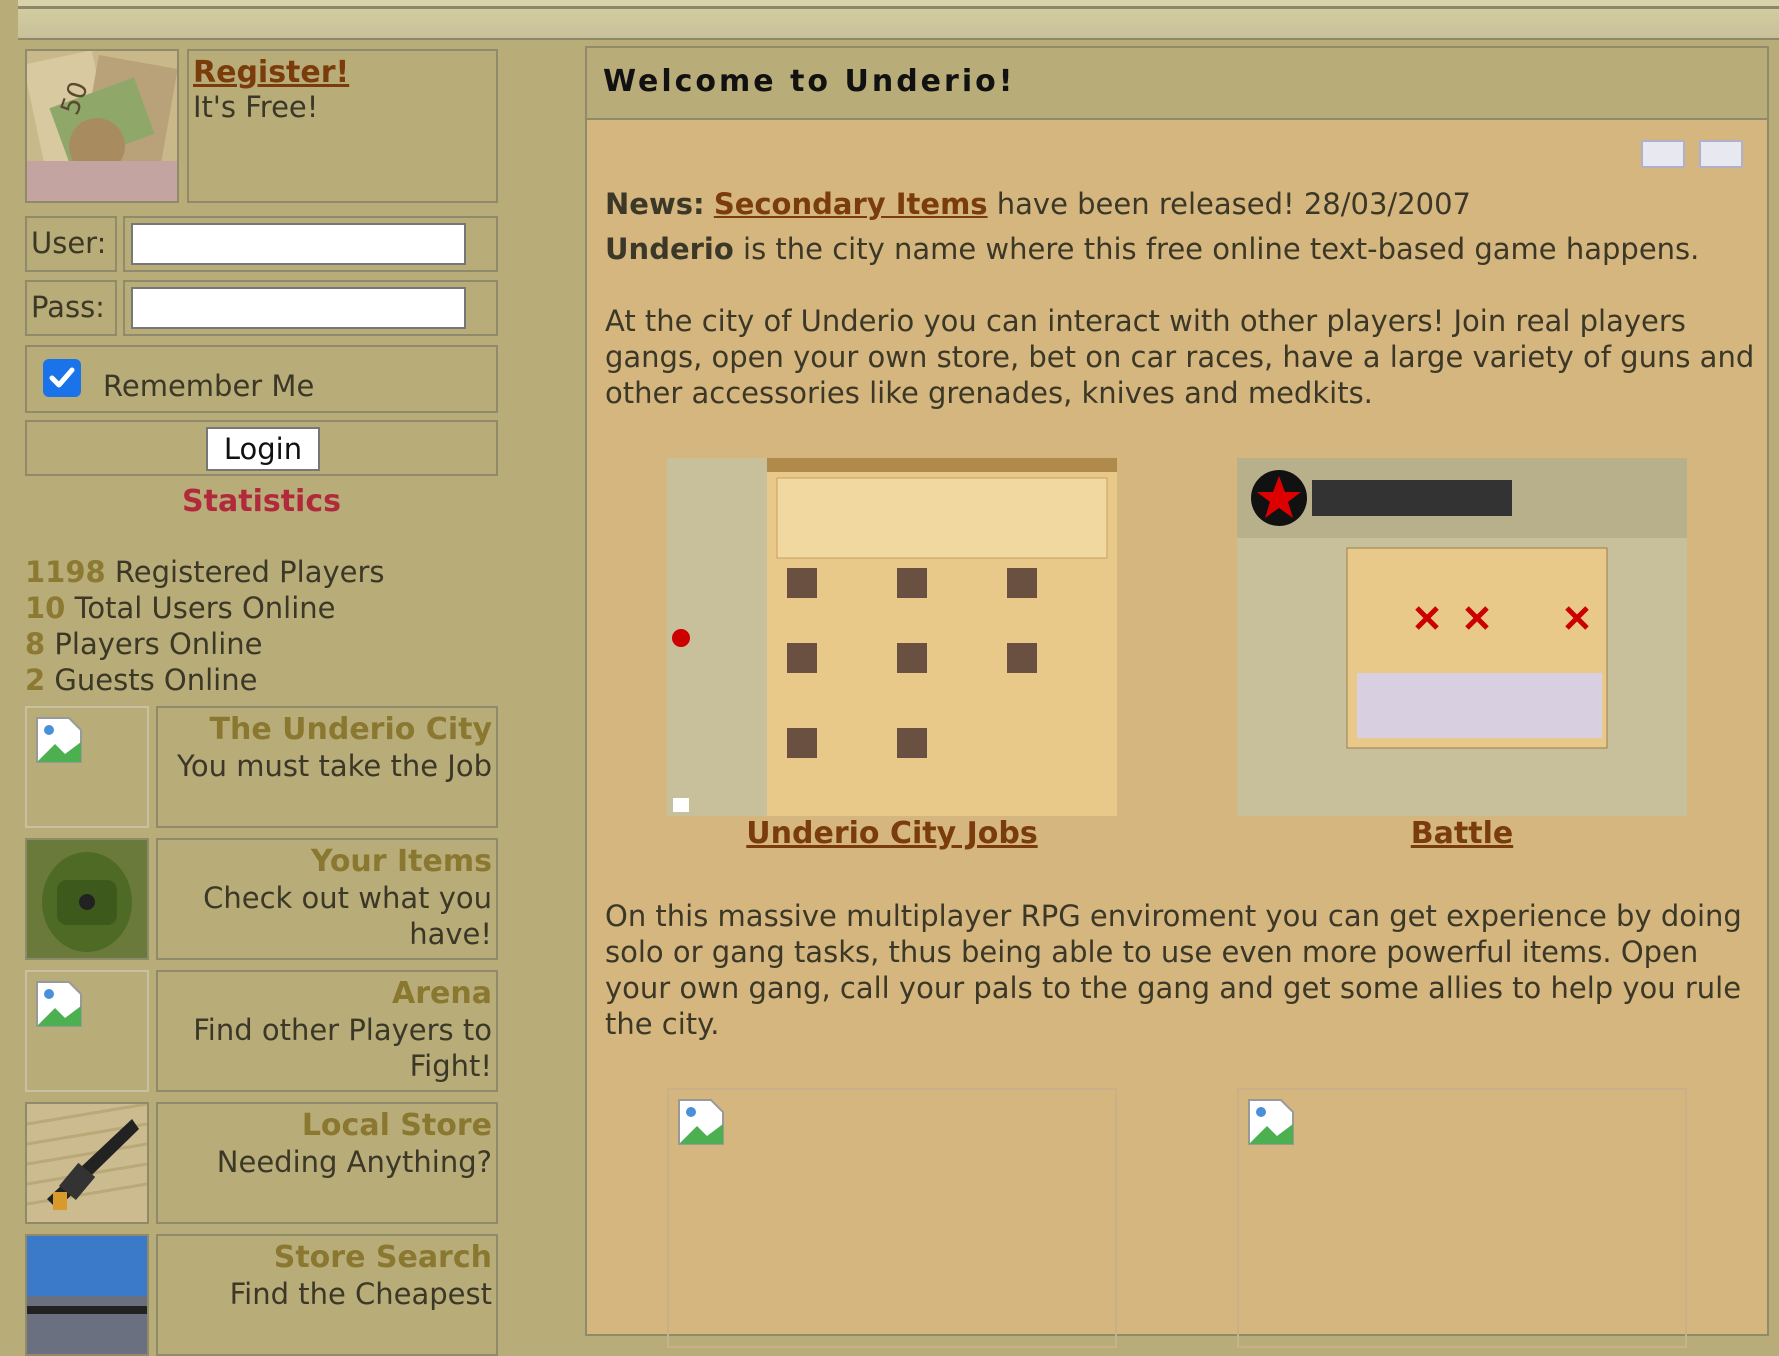  Describe the element at coordinates (35, 680) in the screenshot. I see `stat-count: 2` at that location.